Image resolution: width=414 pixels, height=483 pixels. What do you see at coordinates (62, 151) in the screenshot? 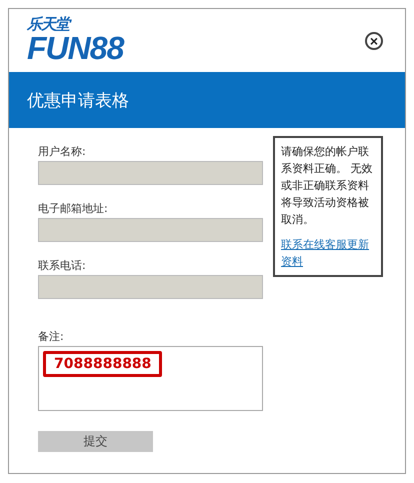
I see `field-label: 用户名称:` at bounding box center [62, 151].